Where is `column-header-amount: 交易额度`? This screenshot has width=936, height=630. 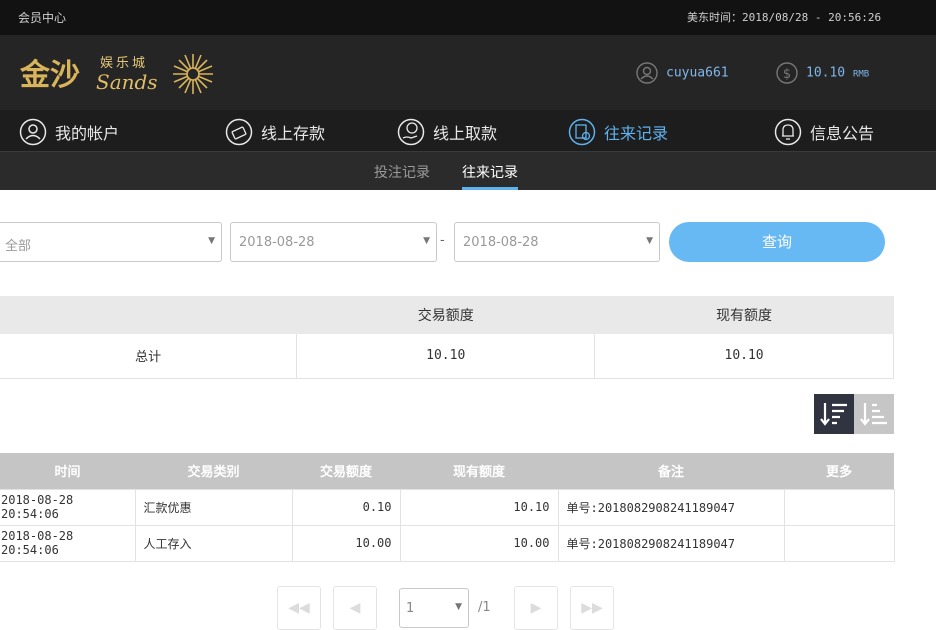 column-header-amount: 交易额度 is located at coordinates (346, 471).